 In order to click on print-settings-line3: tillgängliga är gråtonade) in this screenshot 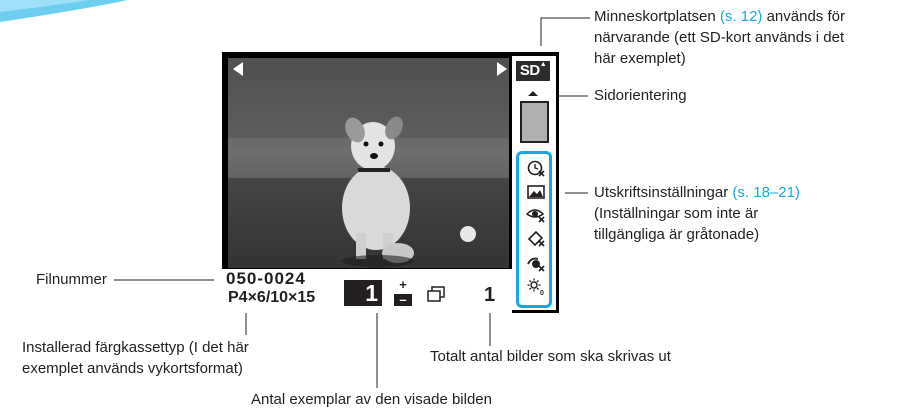, I will do `click(677, 234)`.